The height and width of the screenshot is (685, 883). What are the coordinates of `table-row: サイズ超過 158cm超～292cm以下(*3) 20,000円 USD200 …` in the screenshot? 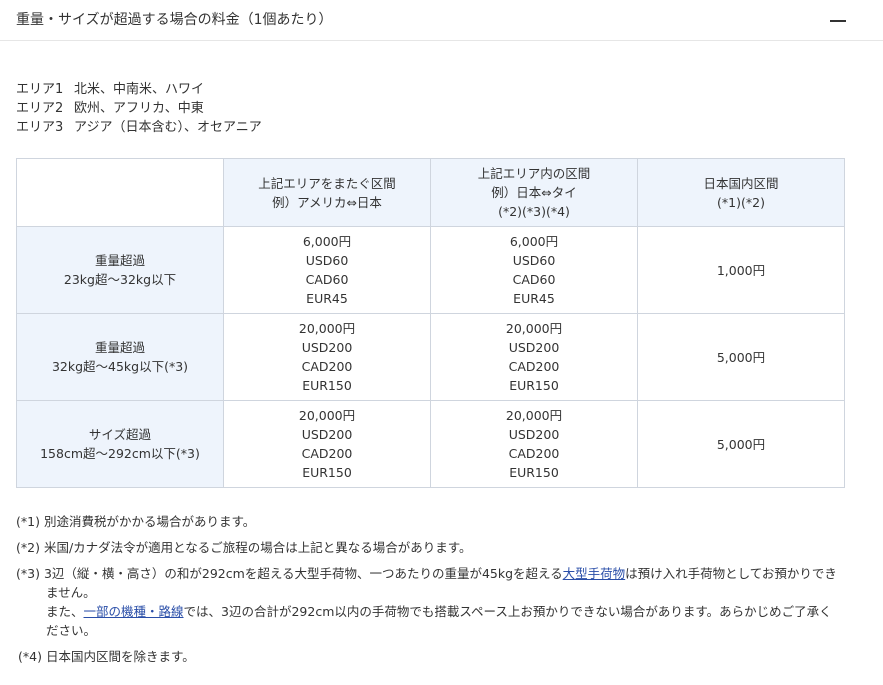 It's located at (430, 444).